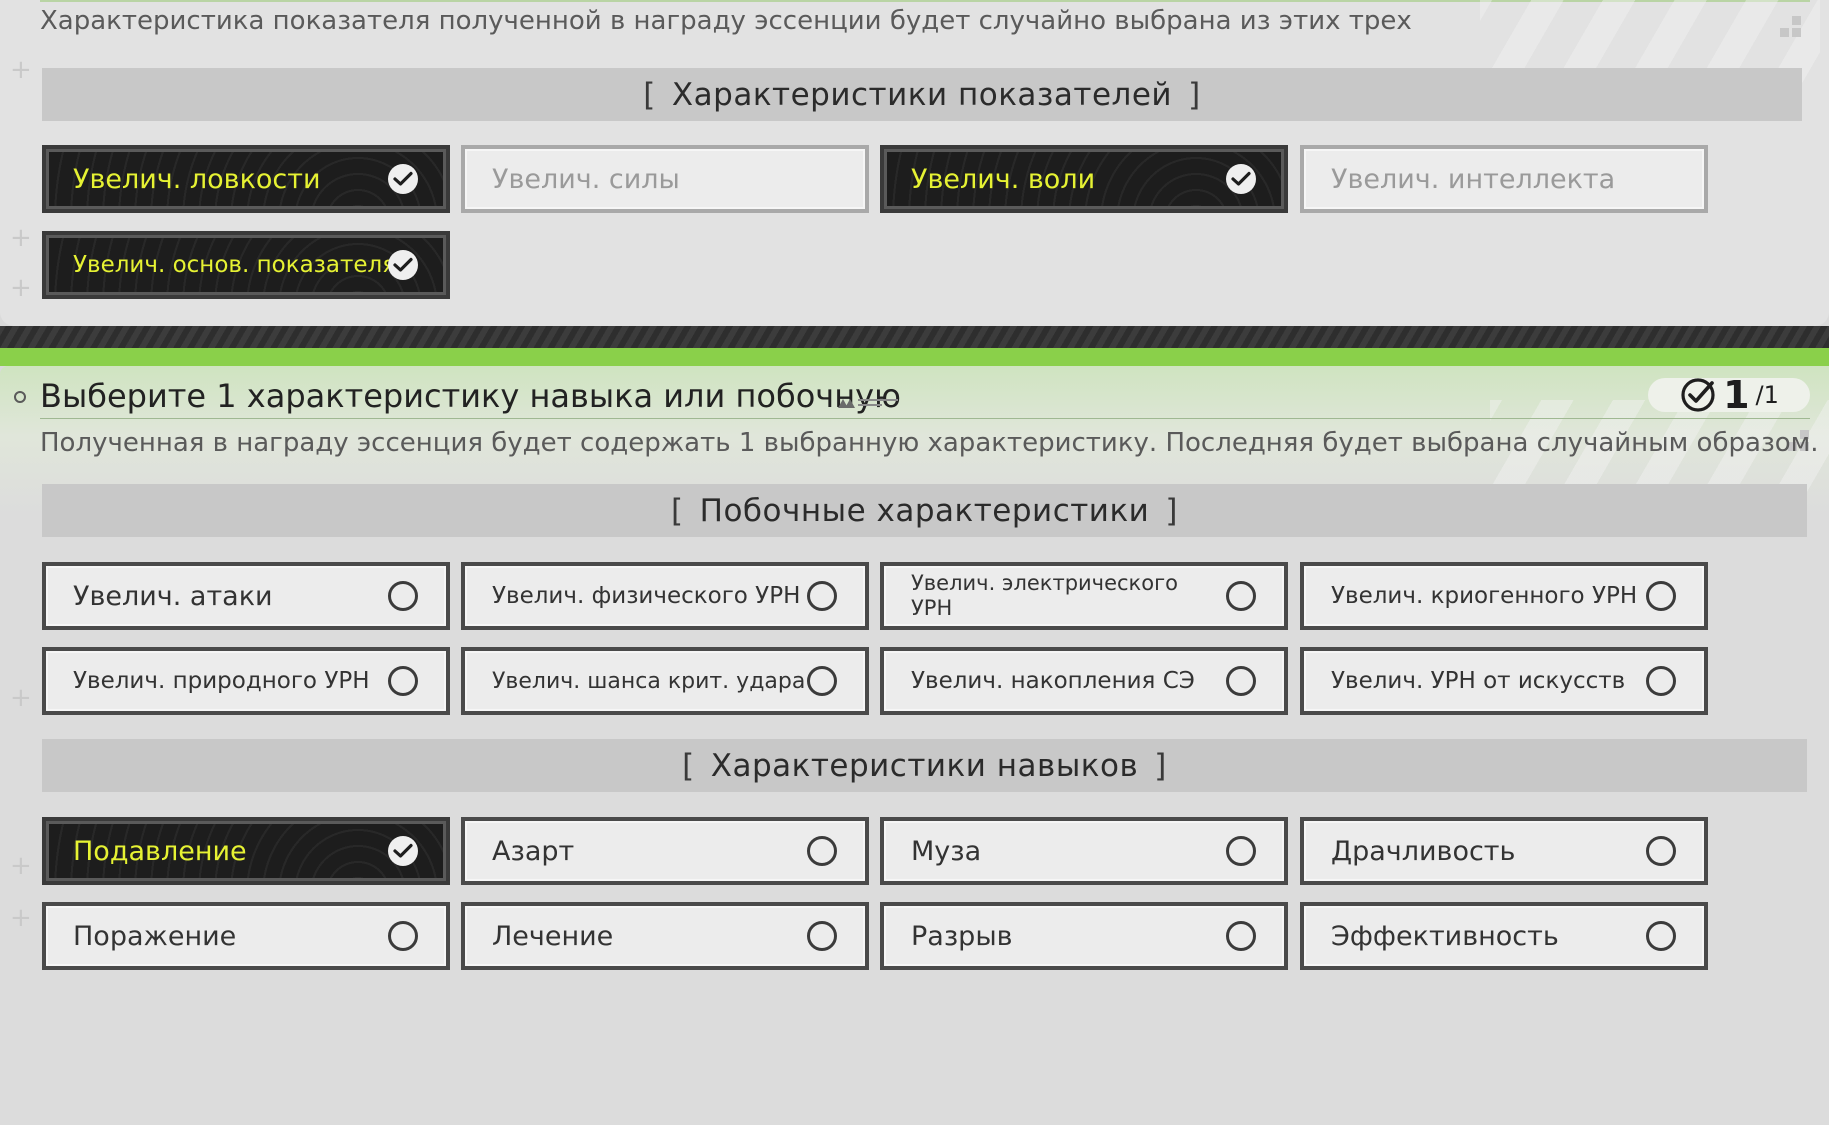 The image size is (1829, 1125). Describe the element at coordinates (246, 936) in the screenshot. I see `option-defeat: Поражение` at that location.